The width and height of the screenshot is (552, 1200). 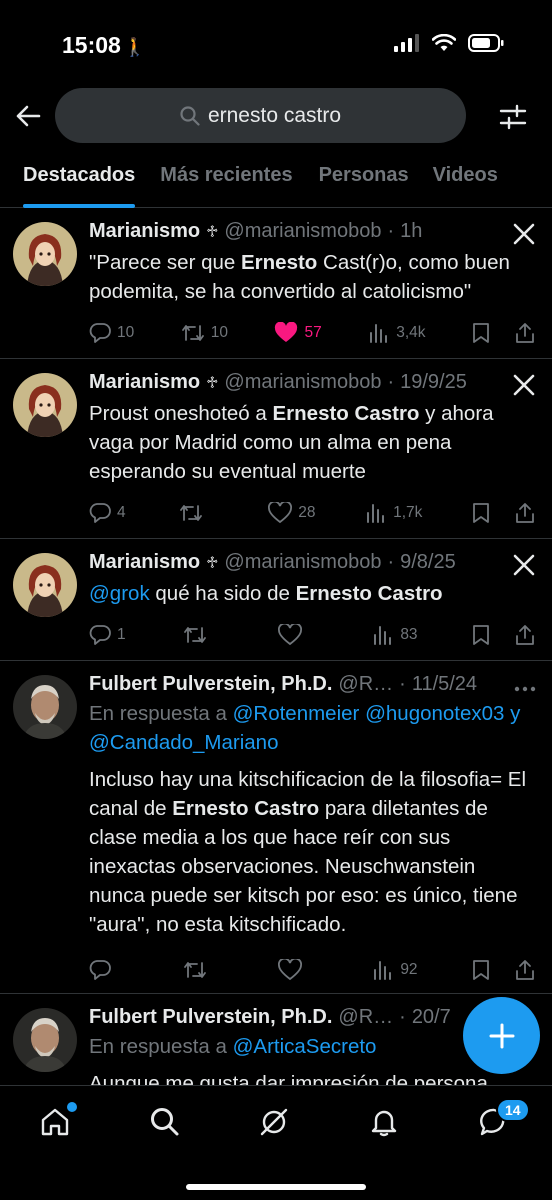 I want to click on reply-button, so click(x=109, y=970).